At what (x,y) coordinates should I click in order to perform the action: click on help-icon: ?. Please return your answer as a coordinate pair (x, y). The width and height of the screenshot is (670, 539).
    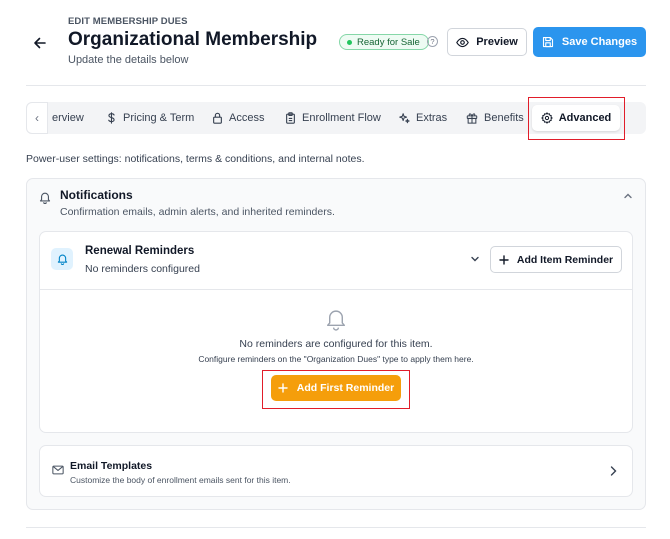
    Looking at the image, I should click on (432, 41).